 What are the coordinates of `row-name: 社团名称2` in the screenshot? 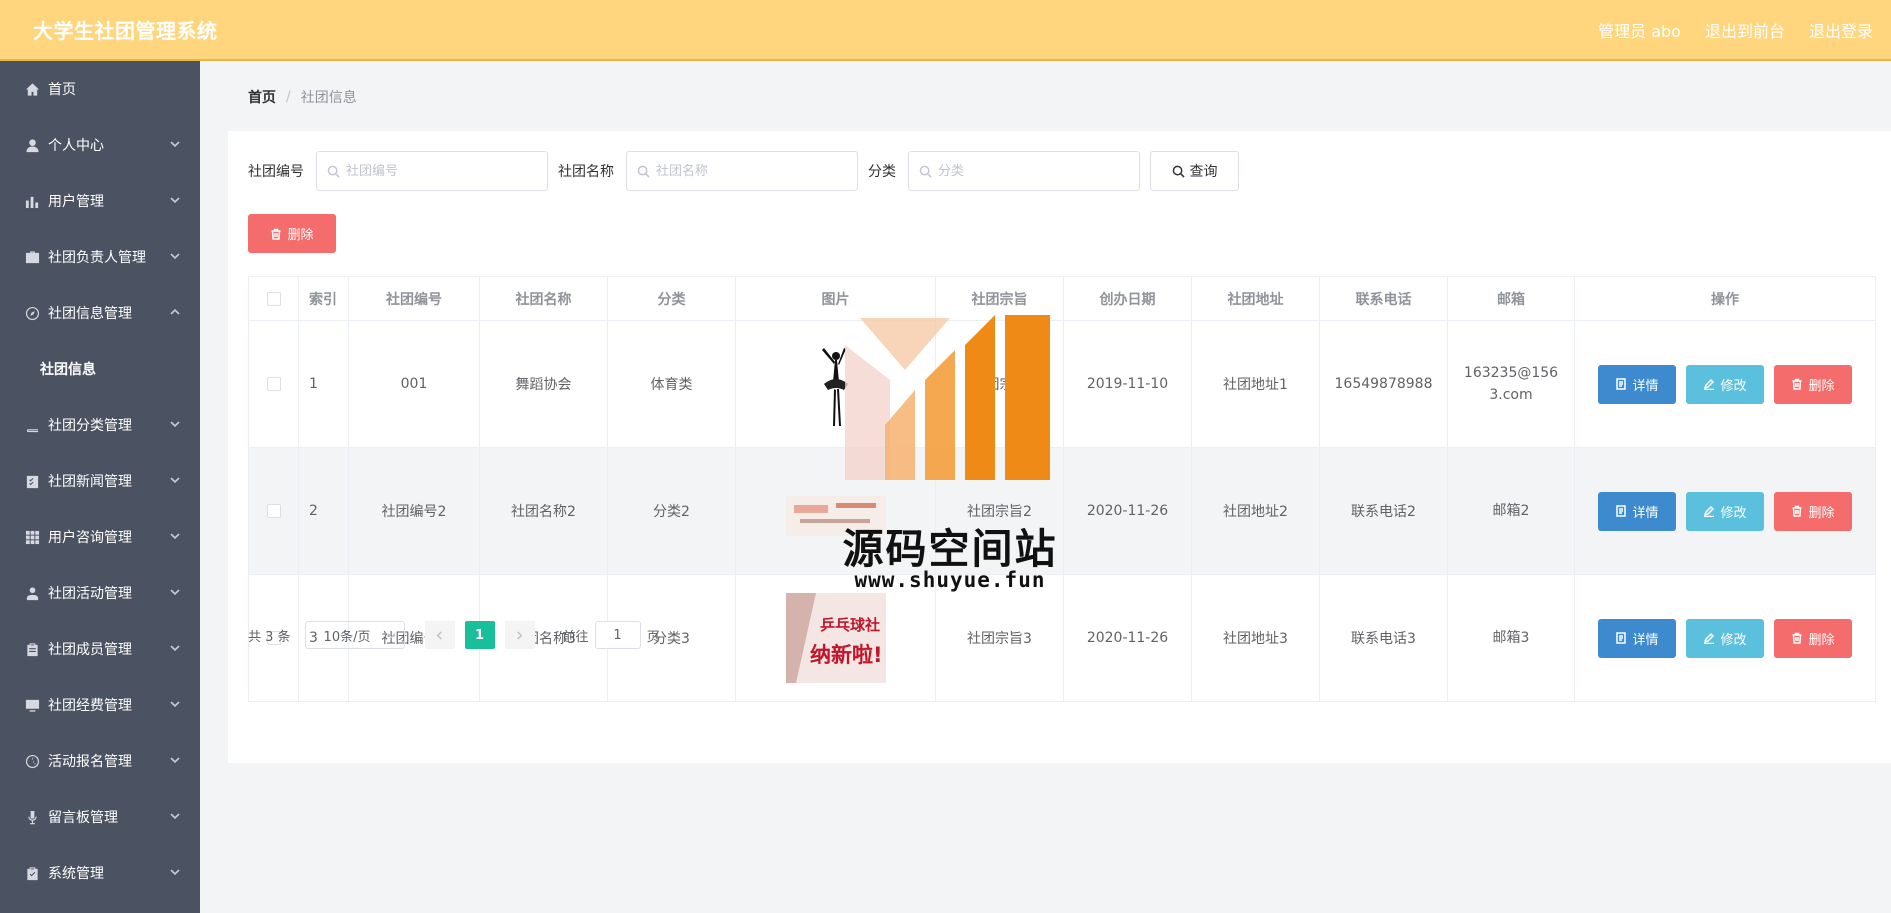 It's located at (543, 511).